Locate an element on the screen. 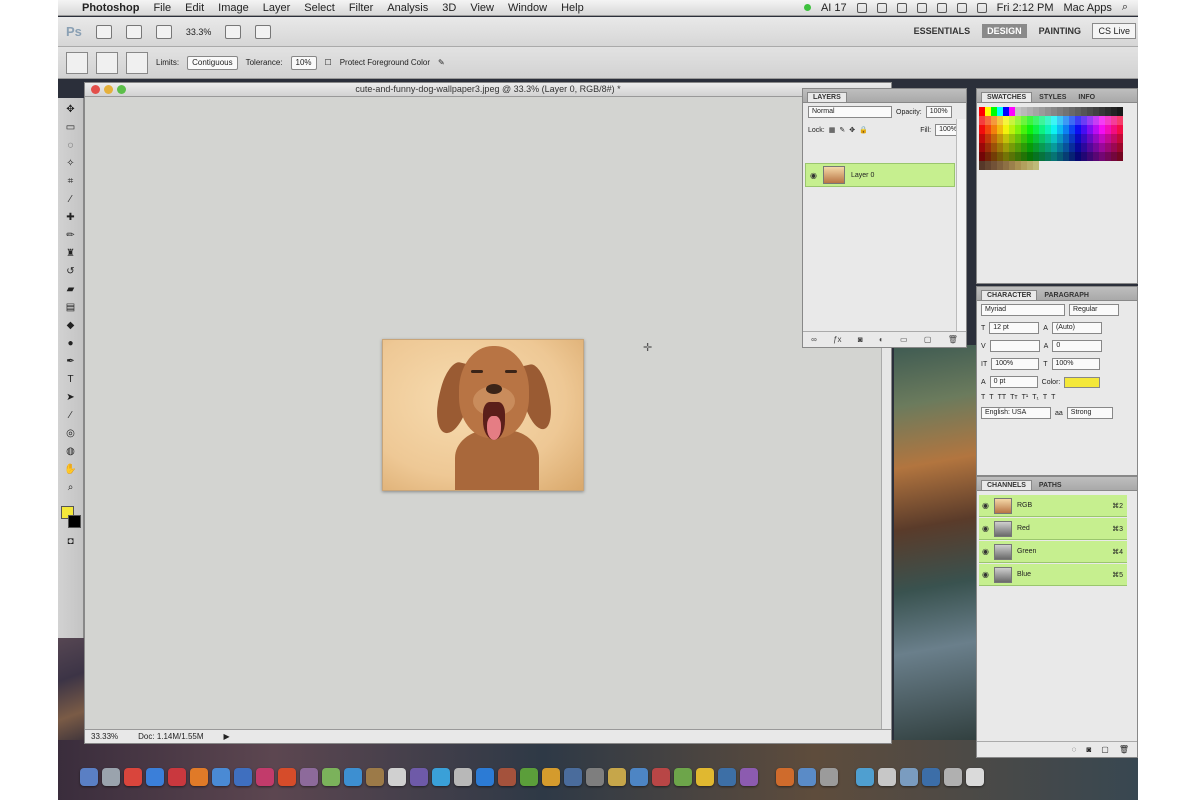  blur-tool-icon: ◆ is located at coordinates (71, 326).